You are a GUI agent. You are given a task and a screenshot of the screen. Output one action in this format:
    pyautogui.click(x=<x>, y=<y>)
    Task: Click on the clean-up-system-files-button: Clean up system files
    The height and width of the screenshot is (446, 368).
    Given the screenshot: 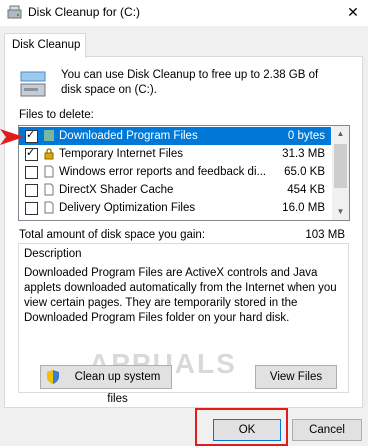 What is the action you would take?
    pyautogui.click(x=106, y=385)
    